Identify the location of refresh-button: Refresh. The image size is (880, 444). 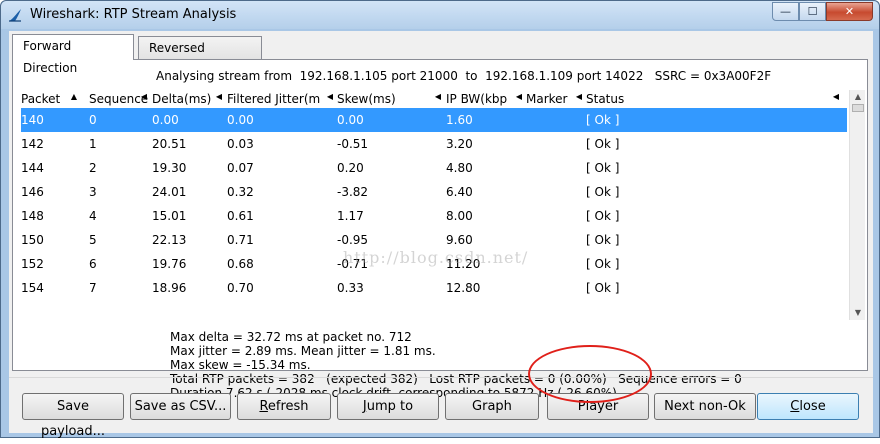
(284, 406).